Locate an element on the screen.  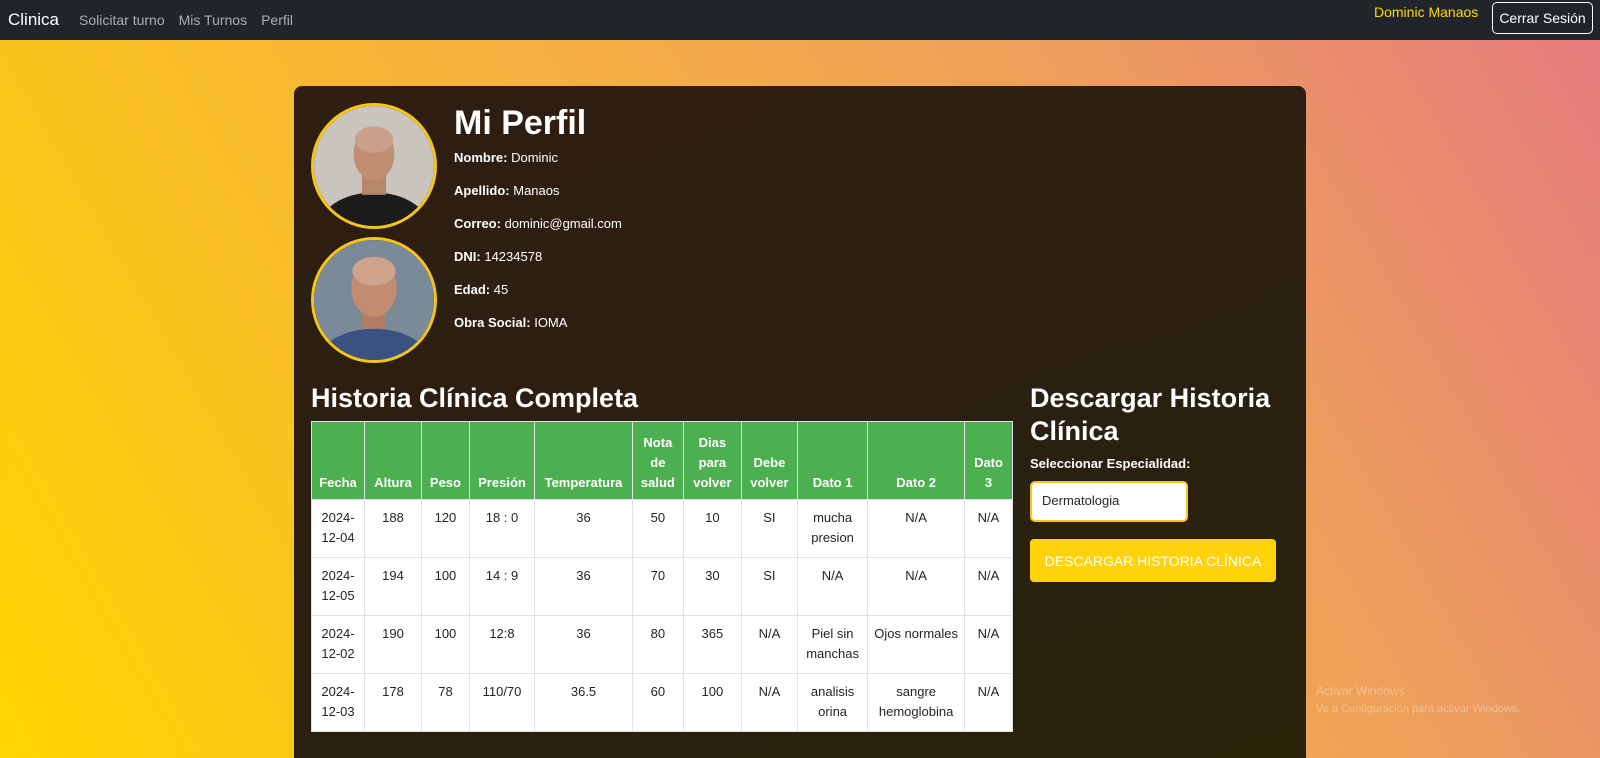
watermark-title: Activar Windows is located at coordinates (1360, 691).